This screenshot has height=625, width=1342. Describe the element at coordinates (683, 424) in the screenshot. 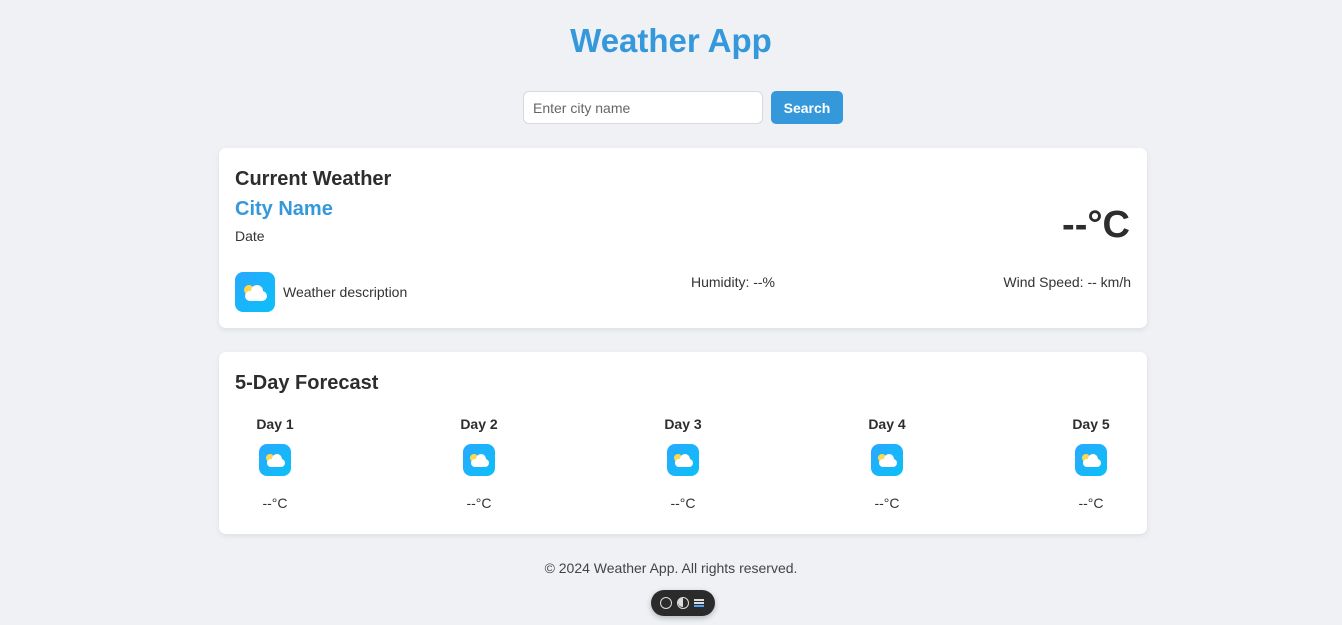

I see `forecast-day-label: Day 3` at that location.